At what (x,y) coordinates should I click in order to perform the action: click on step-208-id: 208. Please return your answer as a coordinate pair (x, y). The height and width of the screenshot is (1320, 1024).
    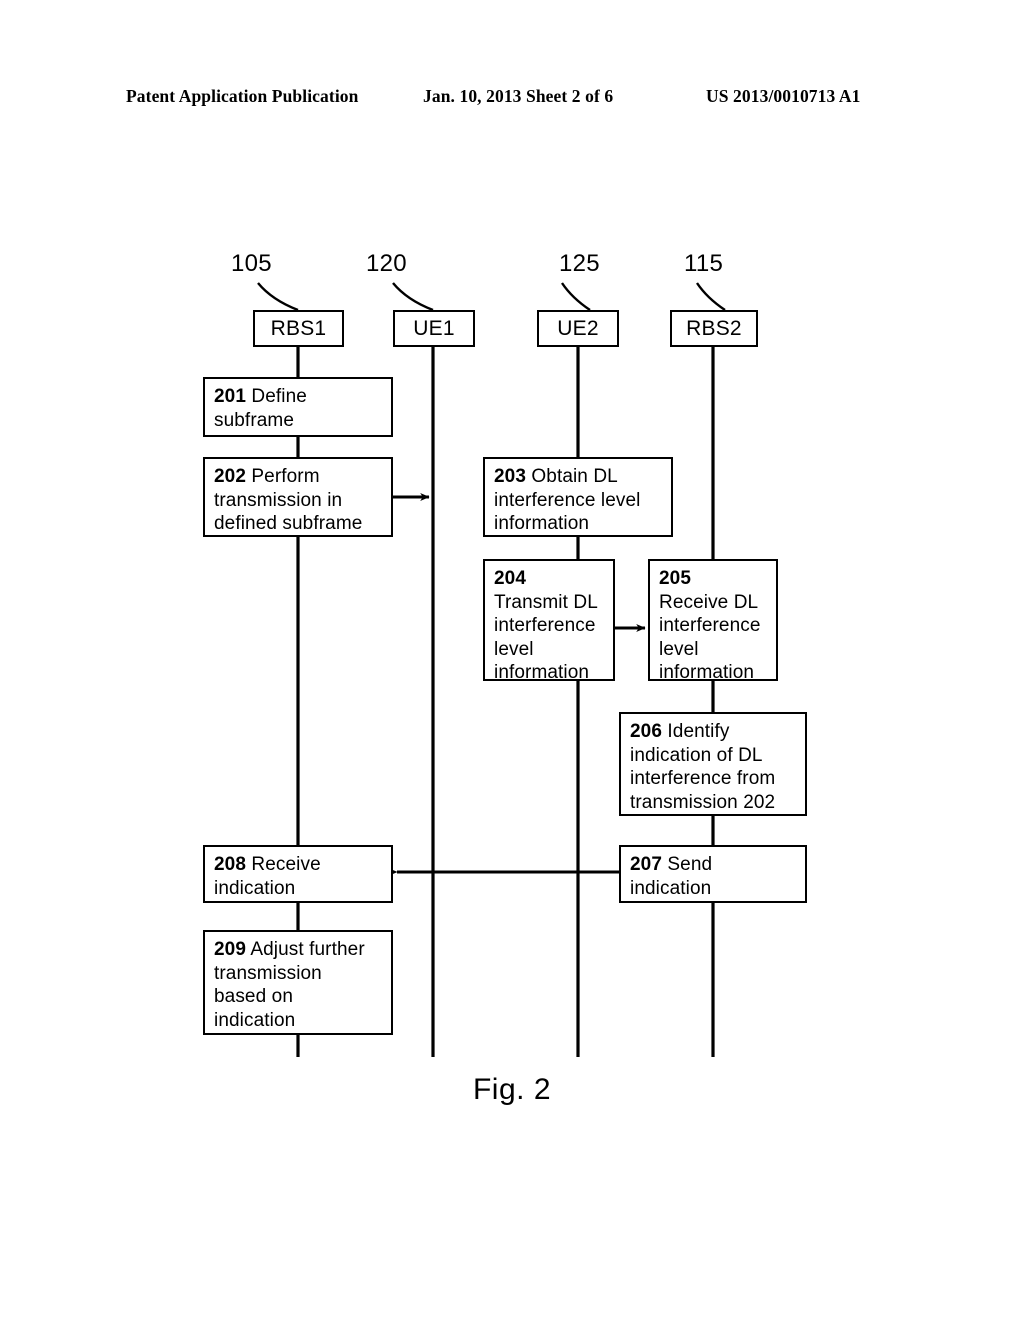
    Looking at the image, I should click on (230, 864).